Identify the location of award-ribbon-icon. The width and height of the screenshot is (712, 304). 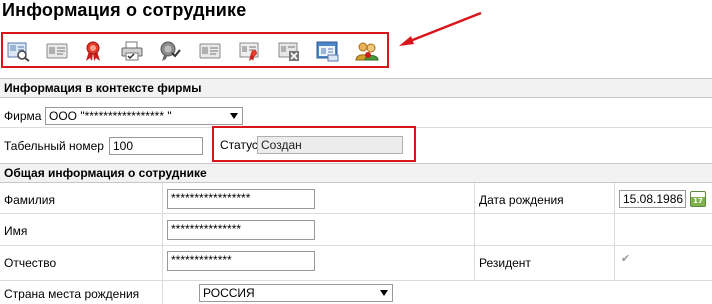
(93, 51).